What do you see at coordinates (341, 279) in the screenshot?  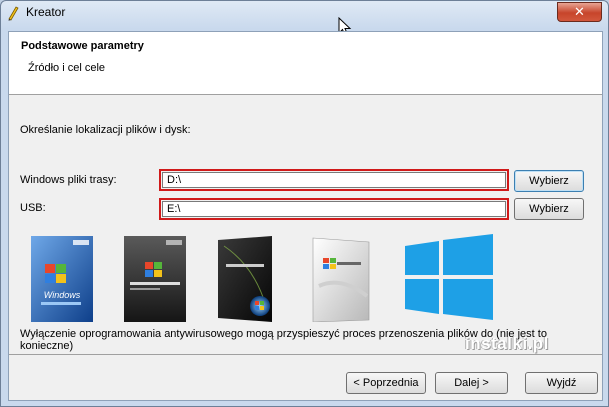 I see `windows-server-2008-box` at bounding box center [341, 279].